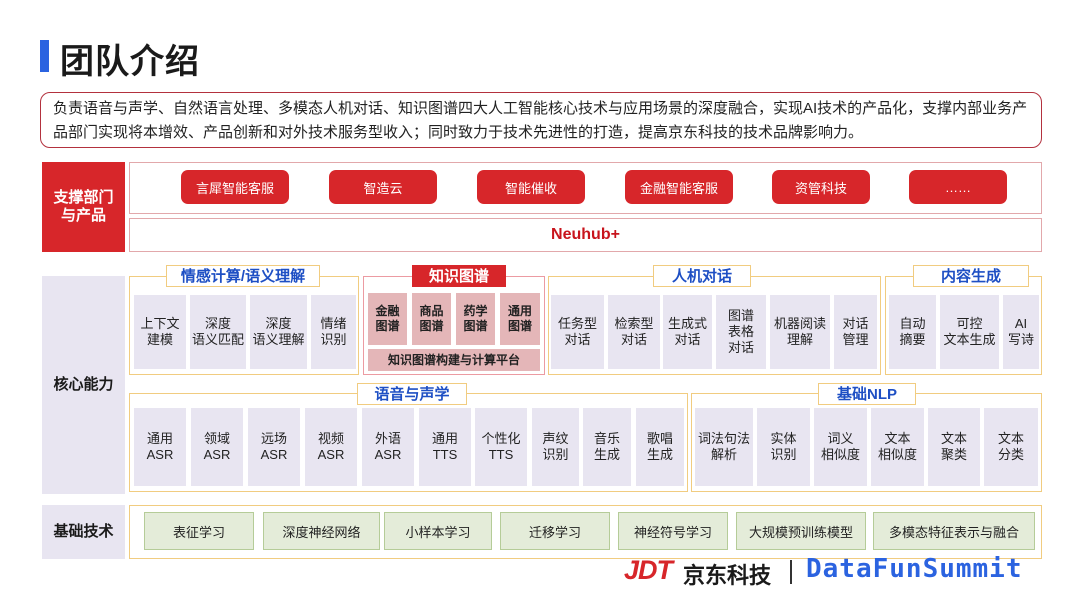 This screenshot has height=608, width=1080. Describe the element at coordinates (454, 360) in the screenshot. I see `card-kg-platform: 知识图谱构建与计算平台` at that location.